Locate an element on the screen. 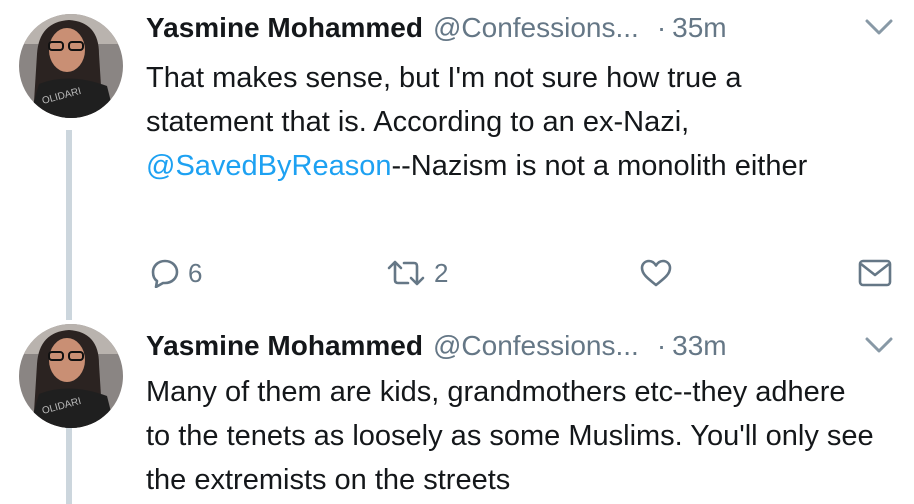 The image size is (914, 504). reply-button: 6 is located at coordinates (176, 273).